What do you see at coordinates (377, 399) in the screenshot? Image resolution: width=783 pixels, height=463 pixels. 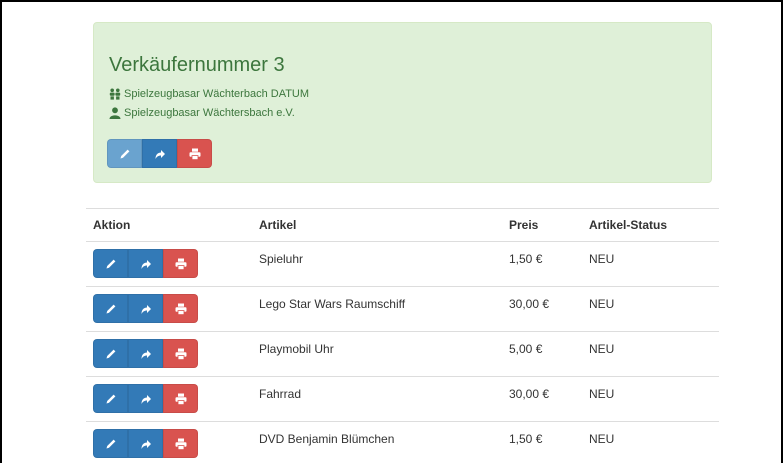 I see `item-name: Fahrrad` at bounding box center [377, 399].